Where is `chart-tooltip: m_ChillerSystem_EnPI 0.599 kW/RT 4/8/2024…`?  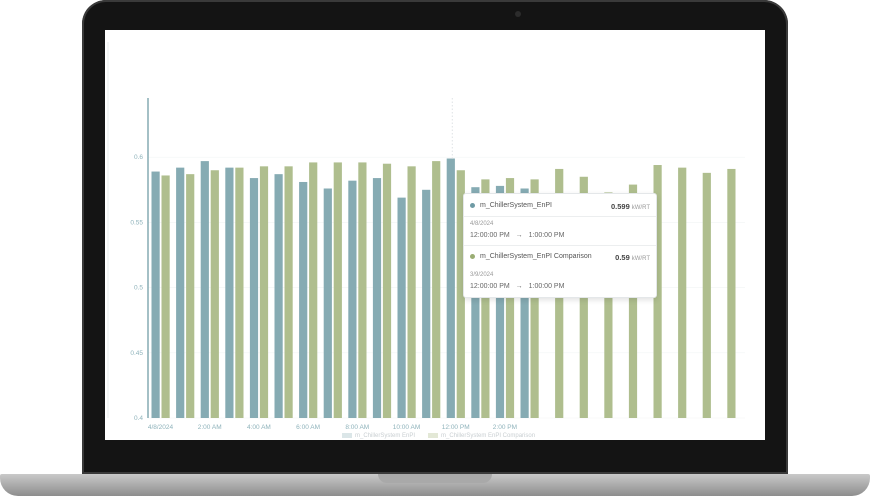
chart-tooltip: m_ChillerSystem_EnPI 0.599 kW/RT 4/8/2024… is located at coordinates (560, 245).